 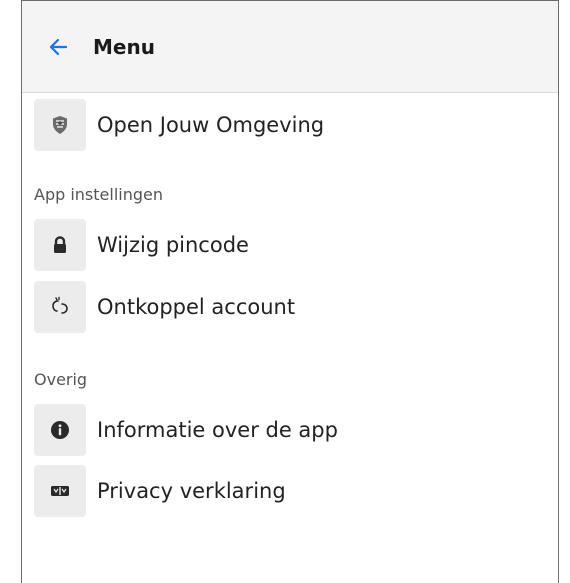 I want to click on scale-icon, so click(x=60, y=491).